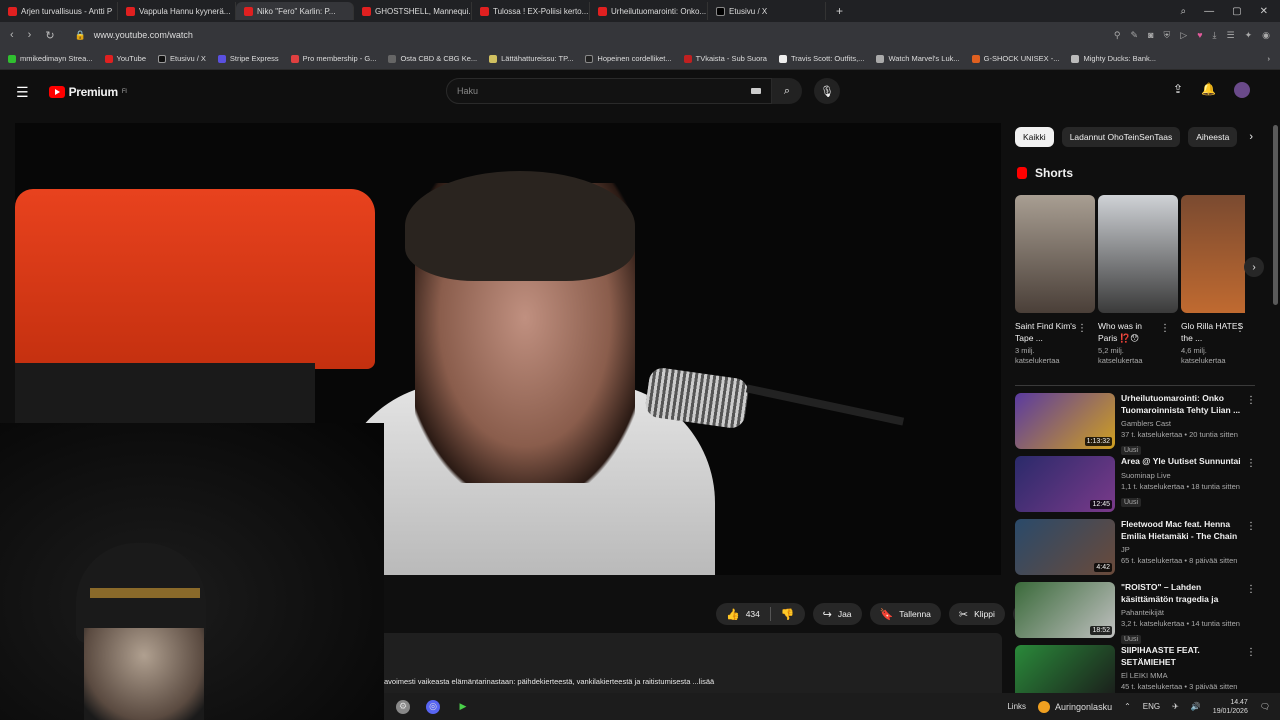 The image size is (1280, 720). Describe the element at coordinates (1167, 35) in the screenshot. I see `shield-icon: ⛨` at that location.